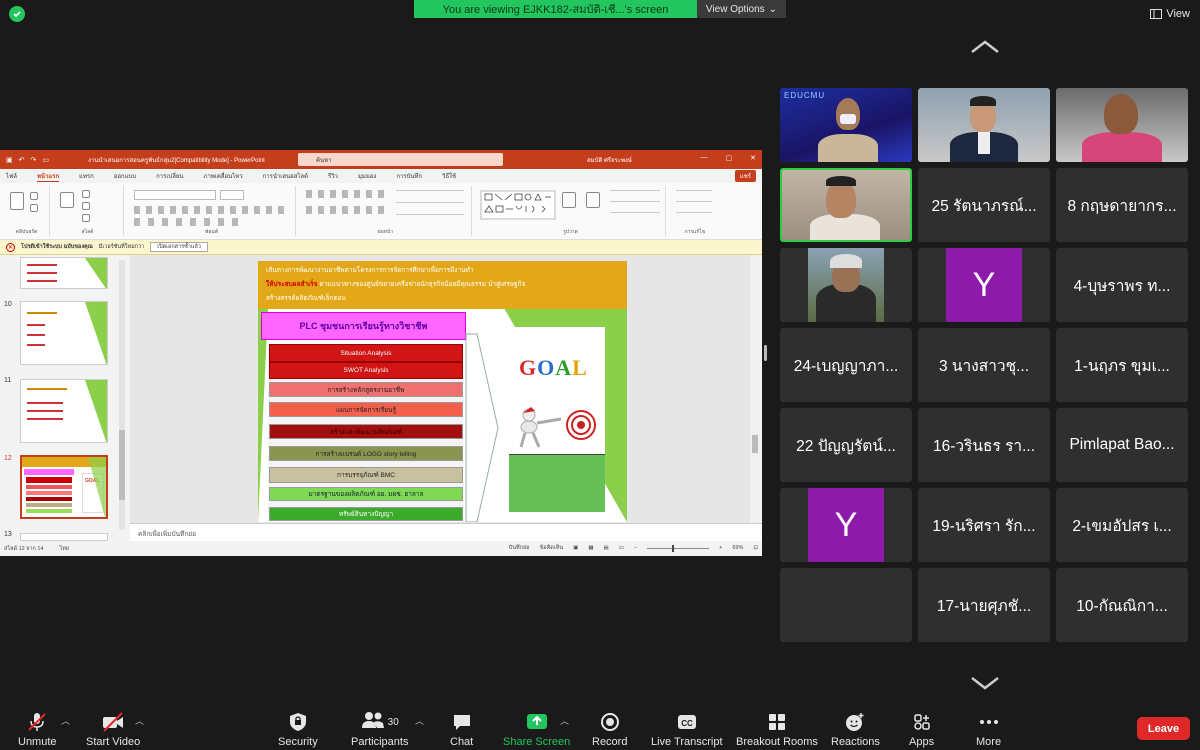  I want to click on security-button: Security, so click(298, 730).